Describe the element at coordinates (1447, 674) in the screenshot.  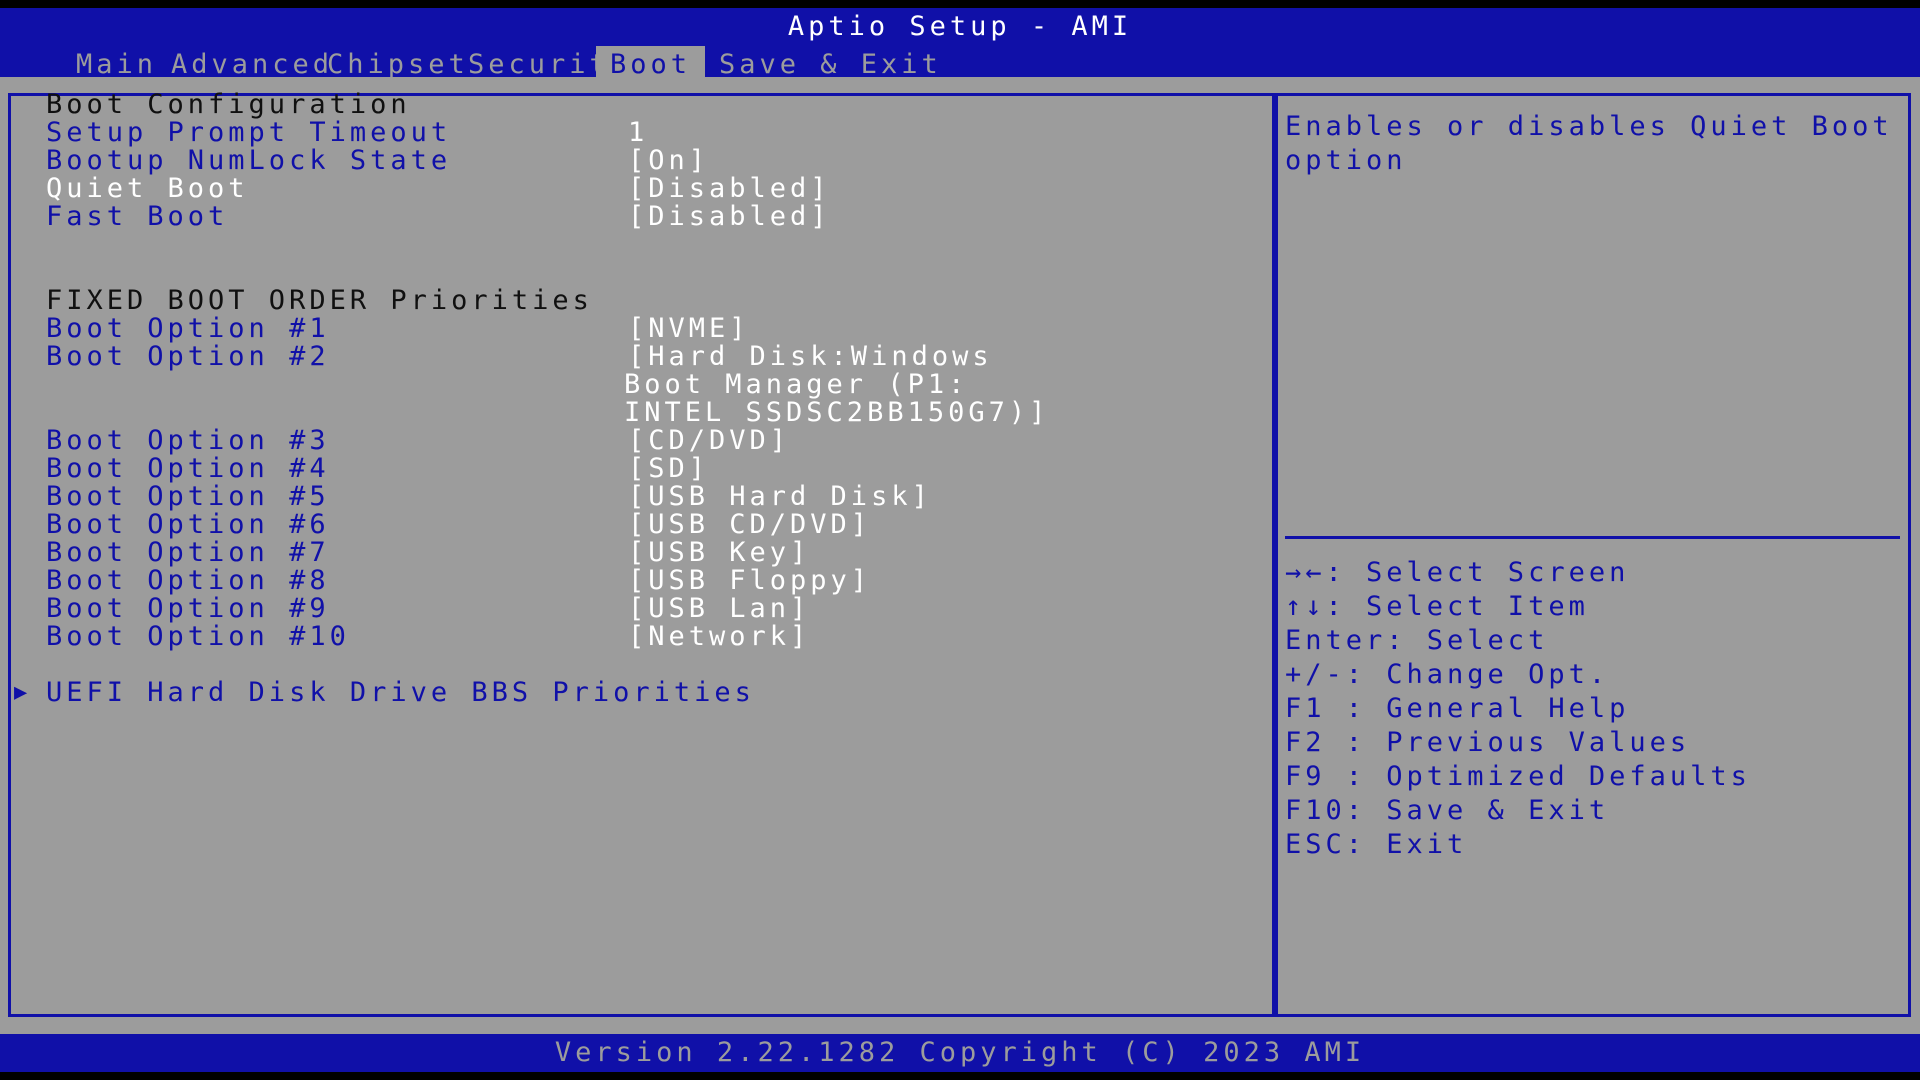
I see `key-change-opt: +/-: Change Opt.` at that location.